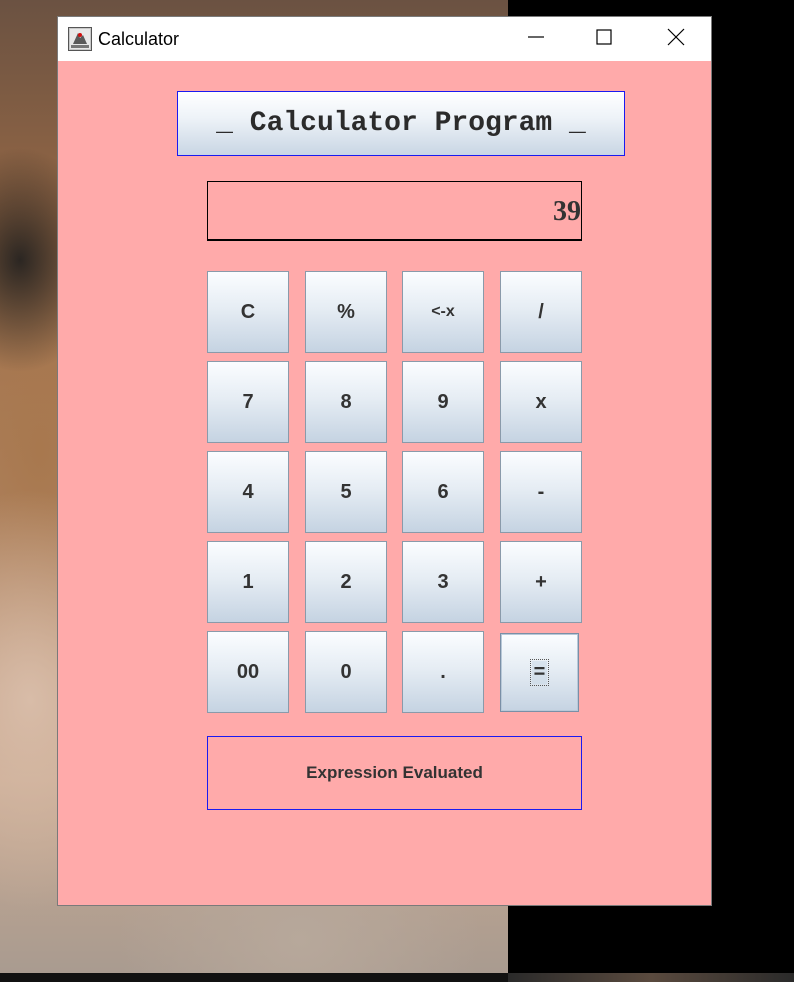 Image resolution: width=794 pixels, height=982 pixels. I want to click on digit-9-button: 9, so click(443, 402).